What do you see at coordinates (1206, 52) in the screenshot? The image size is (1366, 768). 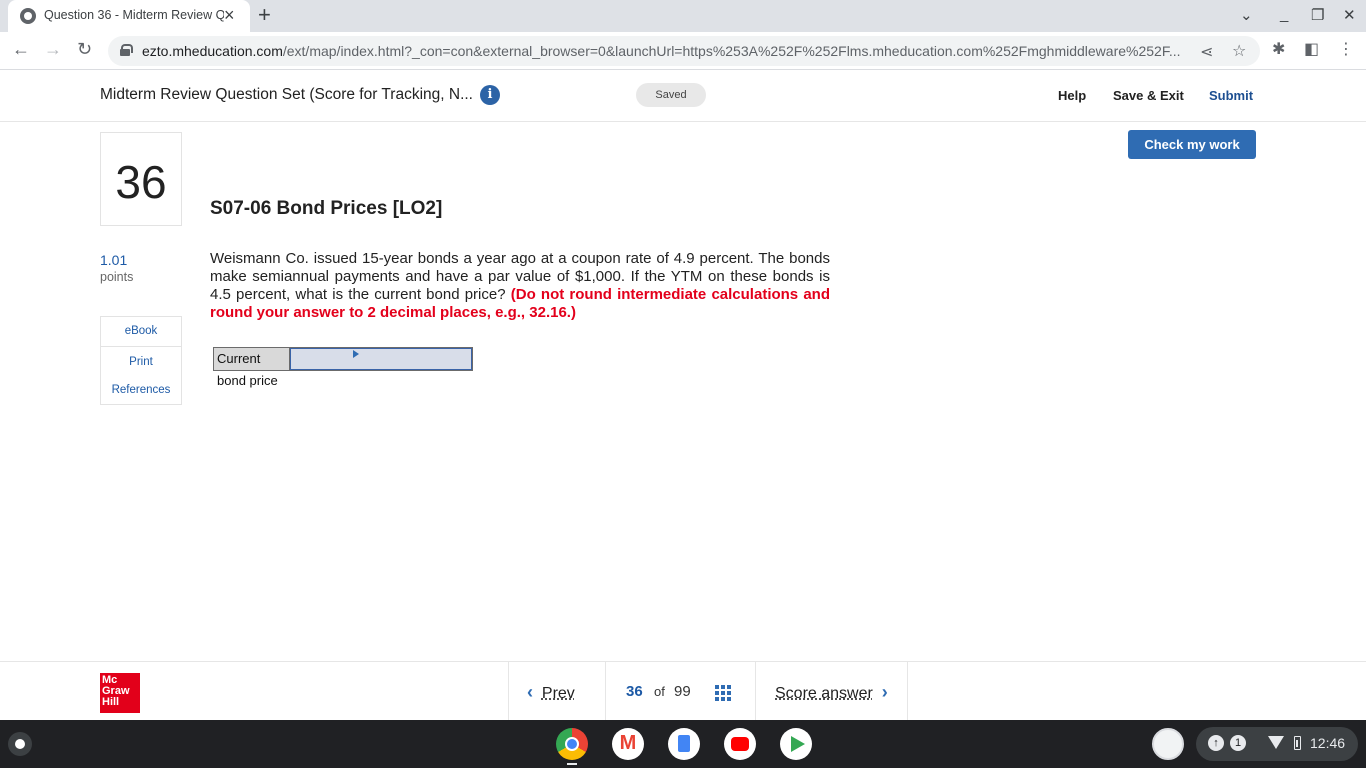 I see `share-icon: ⋖` at bounding box center [1206, 52].